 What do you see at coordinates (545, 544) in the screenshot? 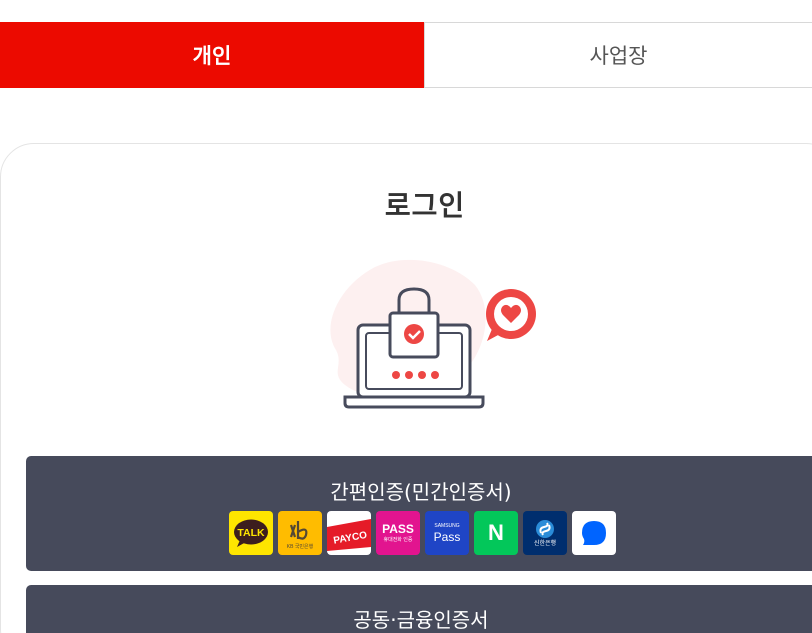
I see `shinhan-text: 신한은행` at bounding box center [545, 544].